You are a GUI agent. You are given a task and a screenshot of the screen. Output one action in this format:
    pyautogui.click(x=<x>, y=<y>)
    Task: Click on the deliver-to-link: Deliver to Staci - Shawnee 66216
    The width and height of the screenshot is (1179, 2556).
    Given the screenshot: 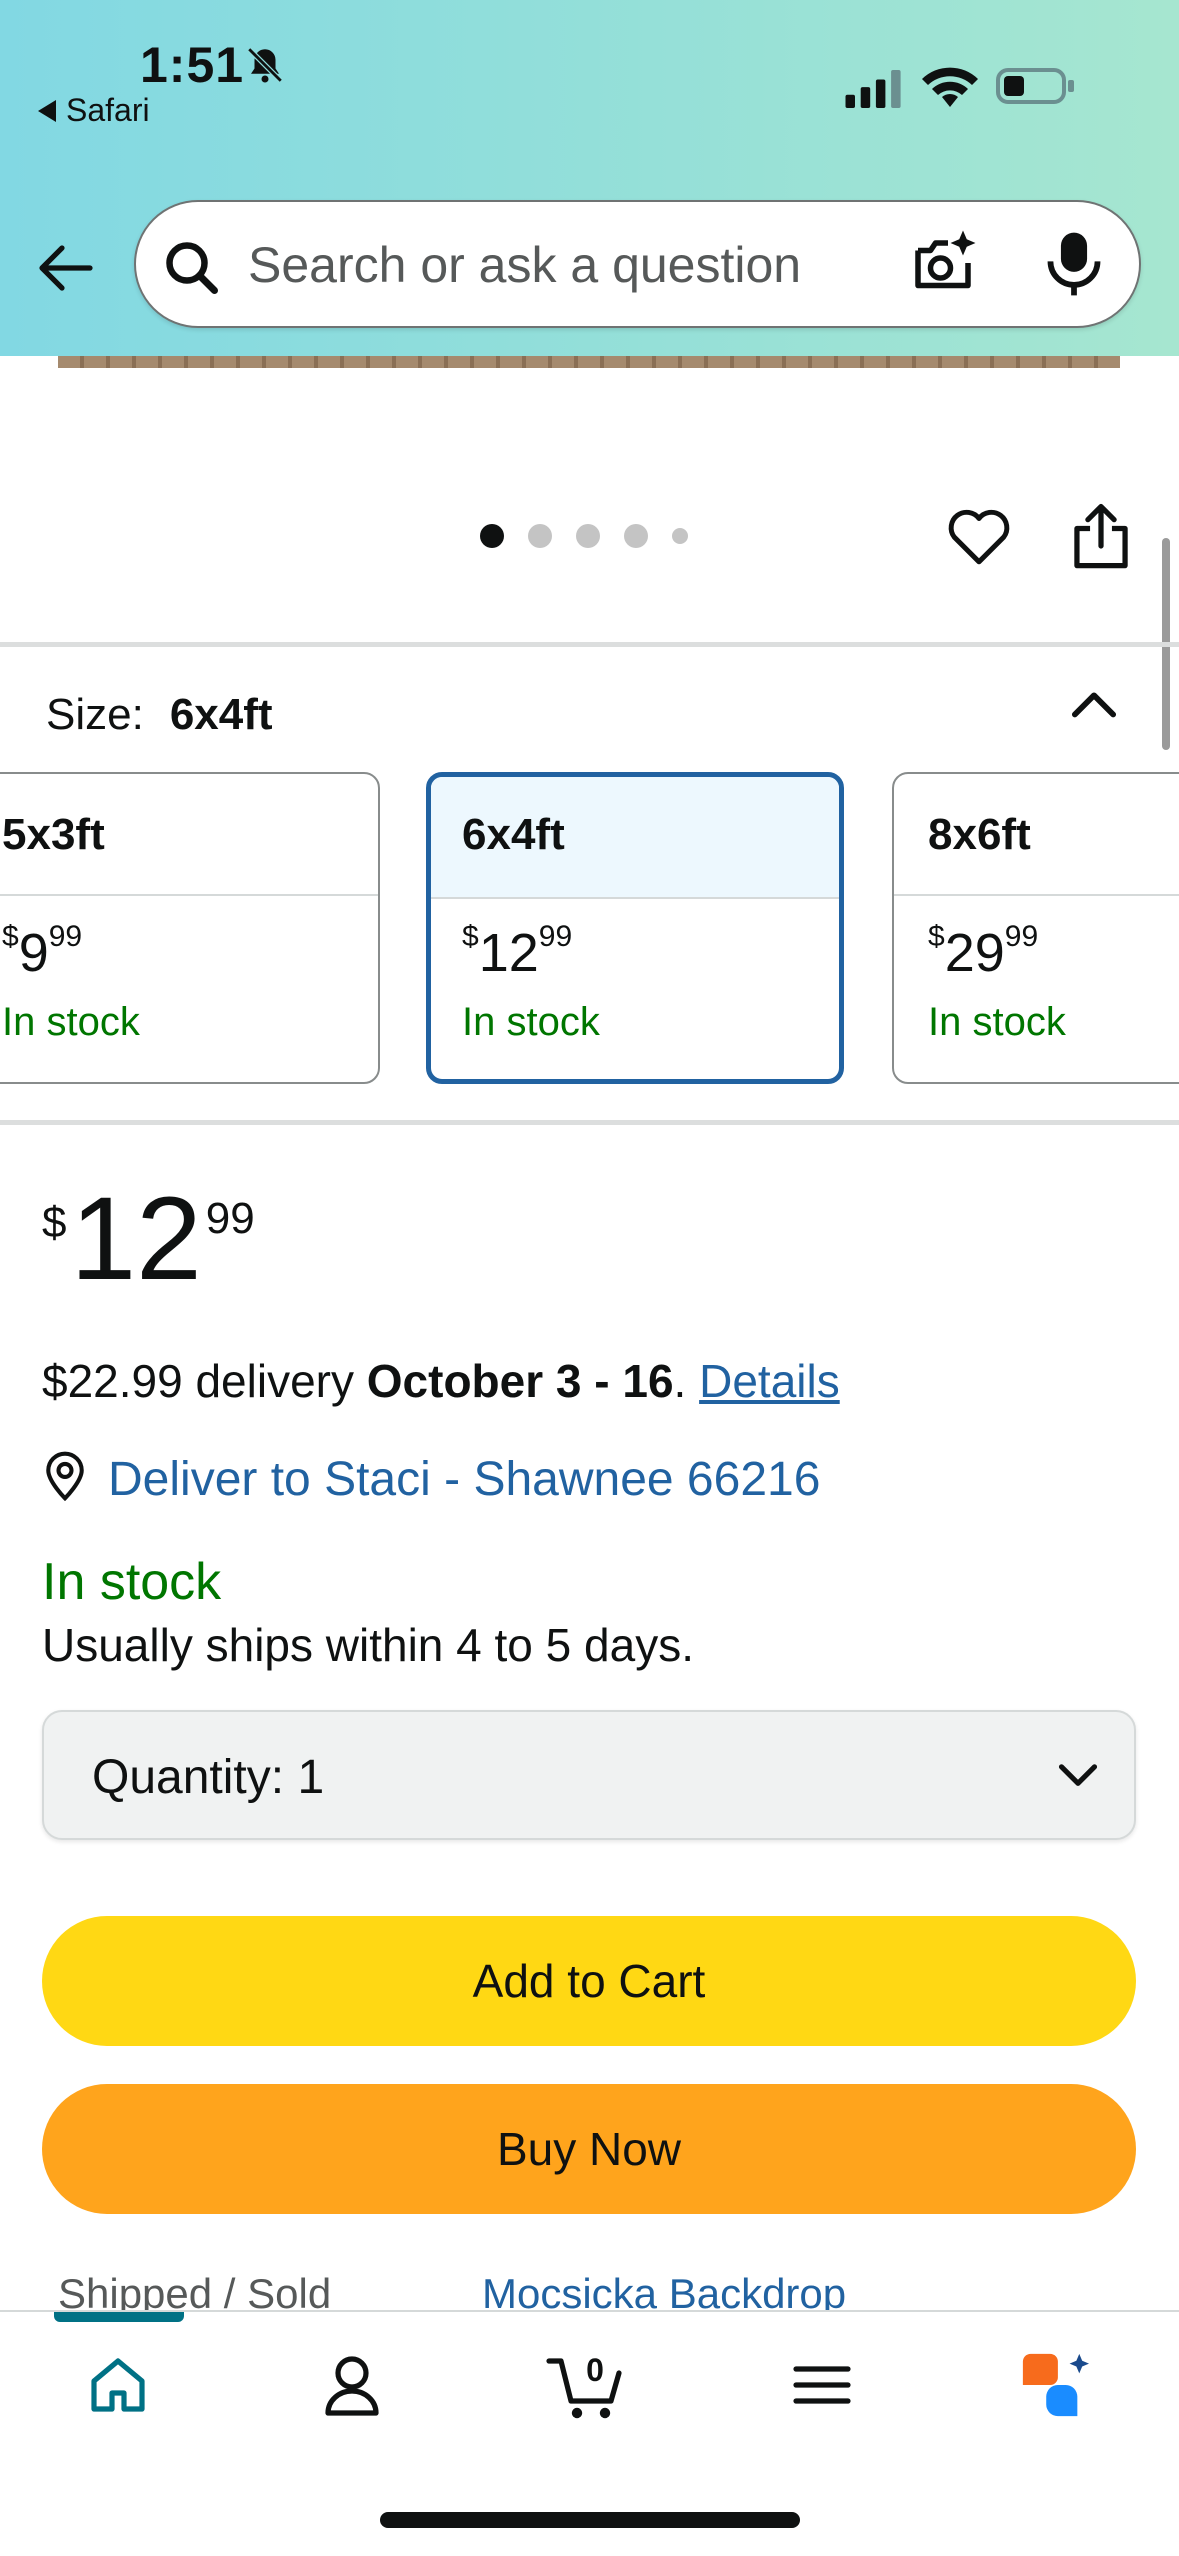 What is the action you would take?
    pyautogui.click(x=464, y=1479)
    